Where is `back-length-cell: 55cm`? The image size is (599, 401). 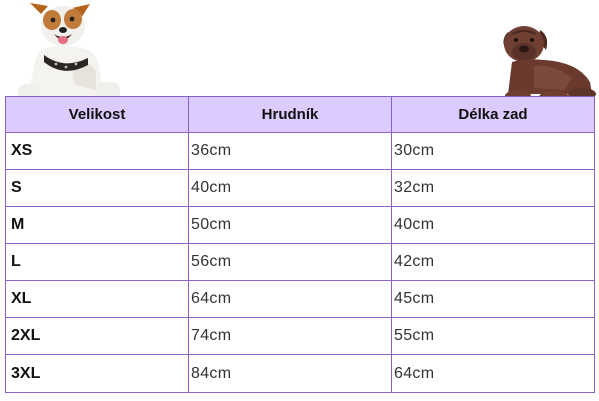
back-length-cell: 55cm is located at coordinates (493, 336).